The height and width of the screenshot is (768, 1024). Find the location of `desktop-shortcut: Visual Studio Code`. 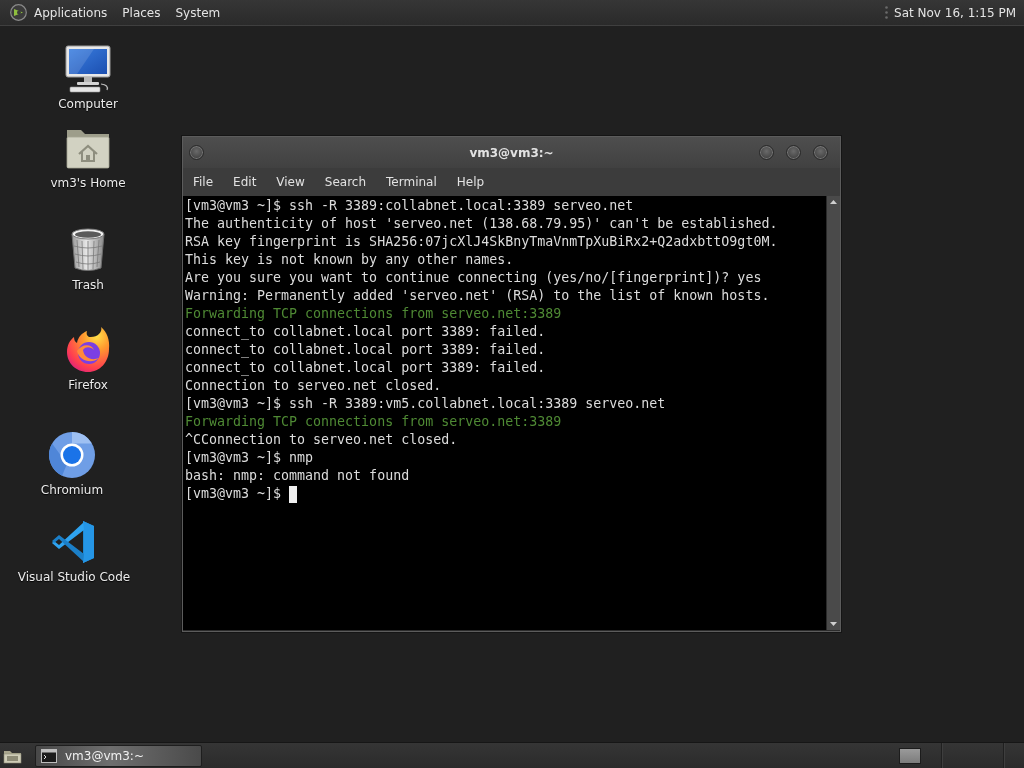

desktop-shortcut: Visual Studio Code is located at coordinates (74, 551).